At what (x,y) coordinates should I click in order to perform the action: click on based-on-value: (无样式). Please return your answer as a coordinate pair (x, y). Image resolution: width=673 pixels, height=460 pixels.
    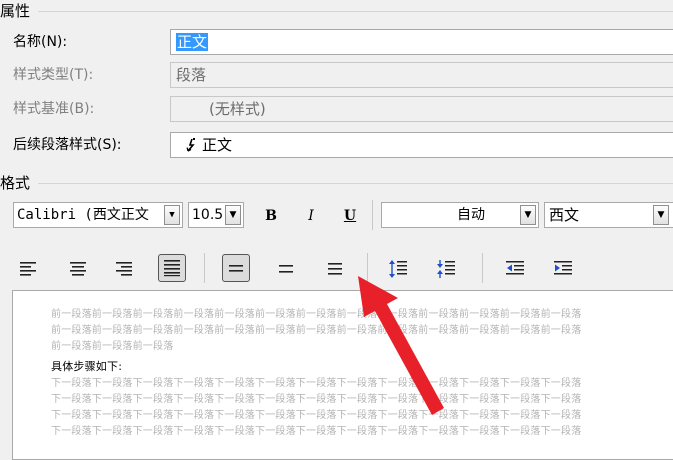
    Looking at the image, I should click on (237, 109).